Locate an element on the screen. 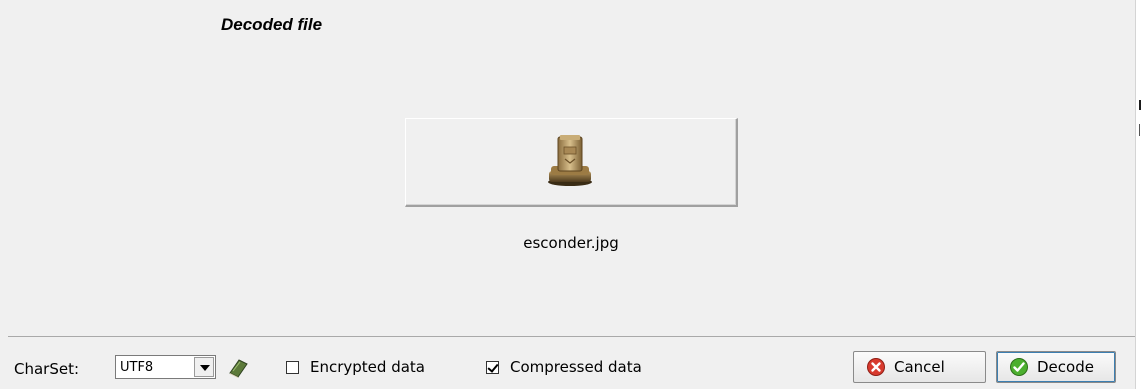 The width and height of the screenshot is (1144, 389). encrypted-data-box is located at coordinates (292, 367).